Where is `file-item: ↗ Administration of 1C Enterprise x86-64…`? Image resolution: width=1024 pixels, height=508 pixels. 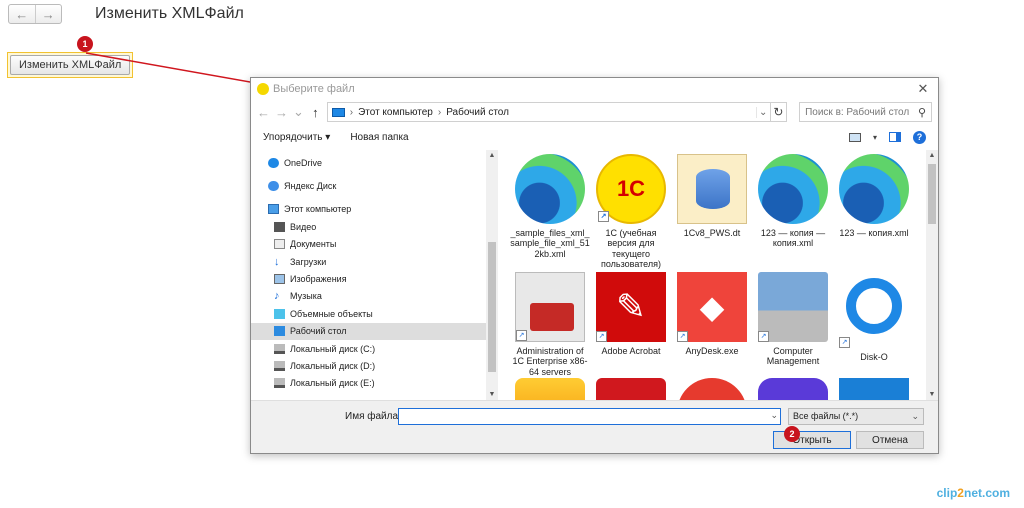
file-item: ↗ Administration of 1C Enterprise x86-64… is located at coordinates (550, 324).